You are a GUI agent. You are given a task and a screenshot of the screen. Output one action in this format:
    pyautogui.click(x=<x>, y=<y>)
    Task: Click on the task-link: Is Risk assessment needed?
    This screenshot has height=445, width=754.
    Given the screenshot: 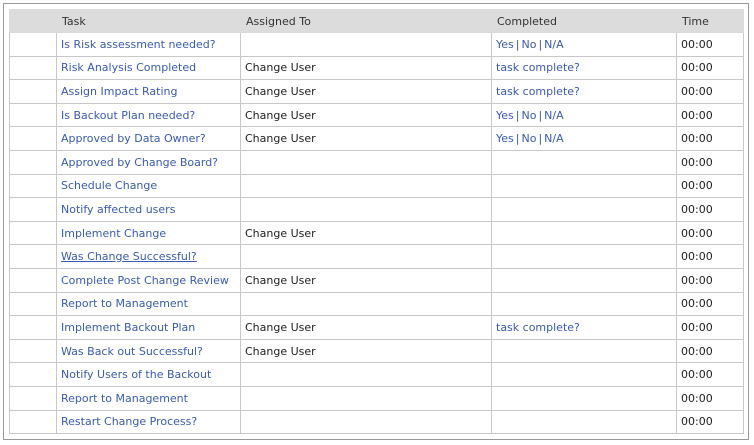 What is the action you would take?
    pyautogui.click(x=138, y=44)
    